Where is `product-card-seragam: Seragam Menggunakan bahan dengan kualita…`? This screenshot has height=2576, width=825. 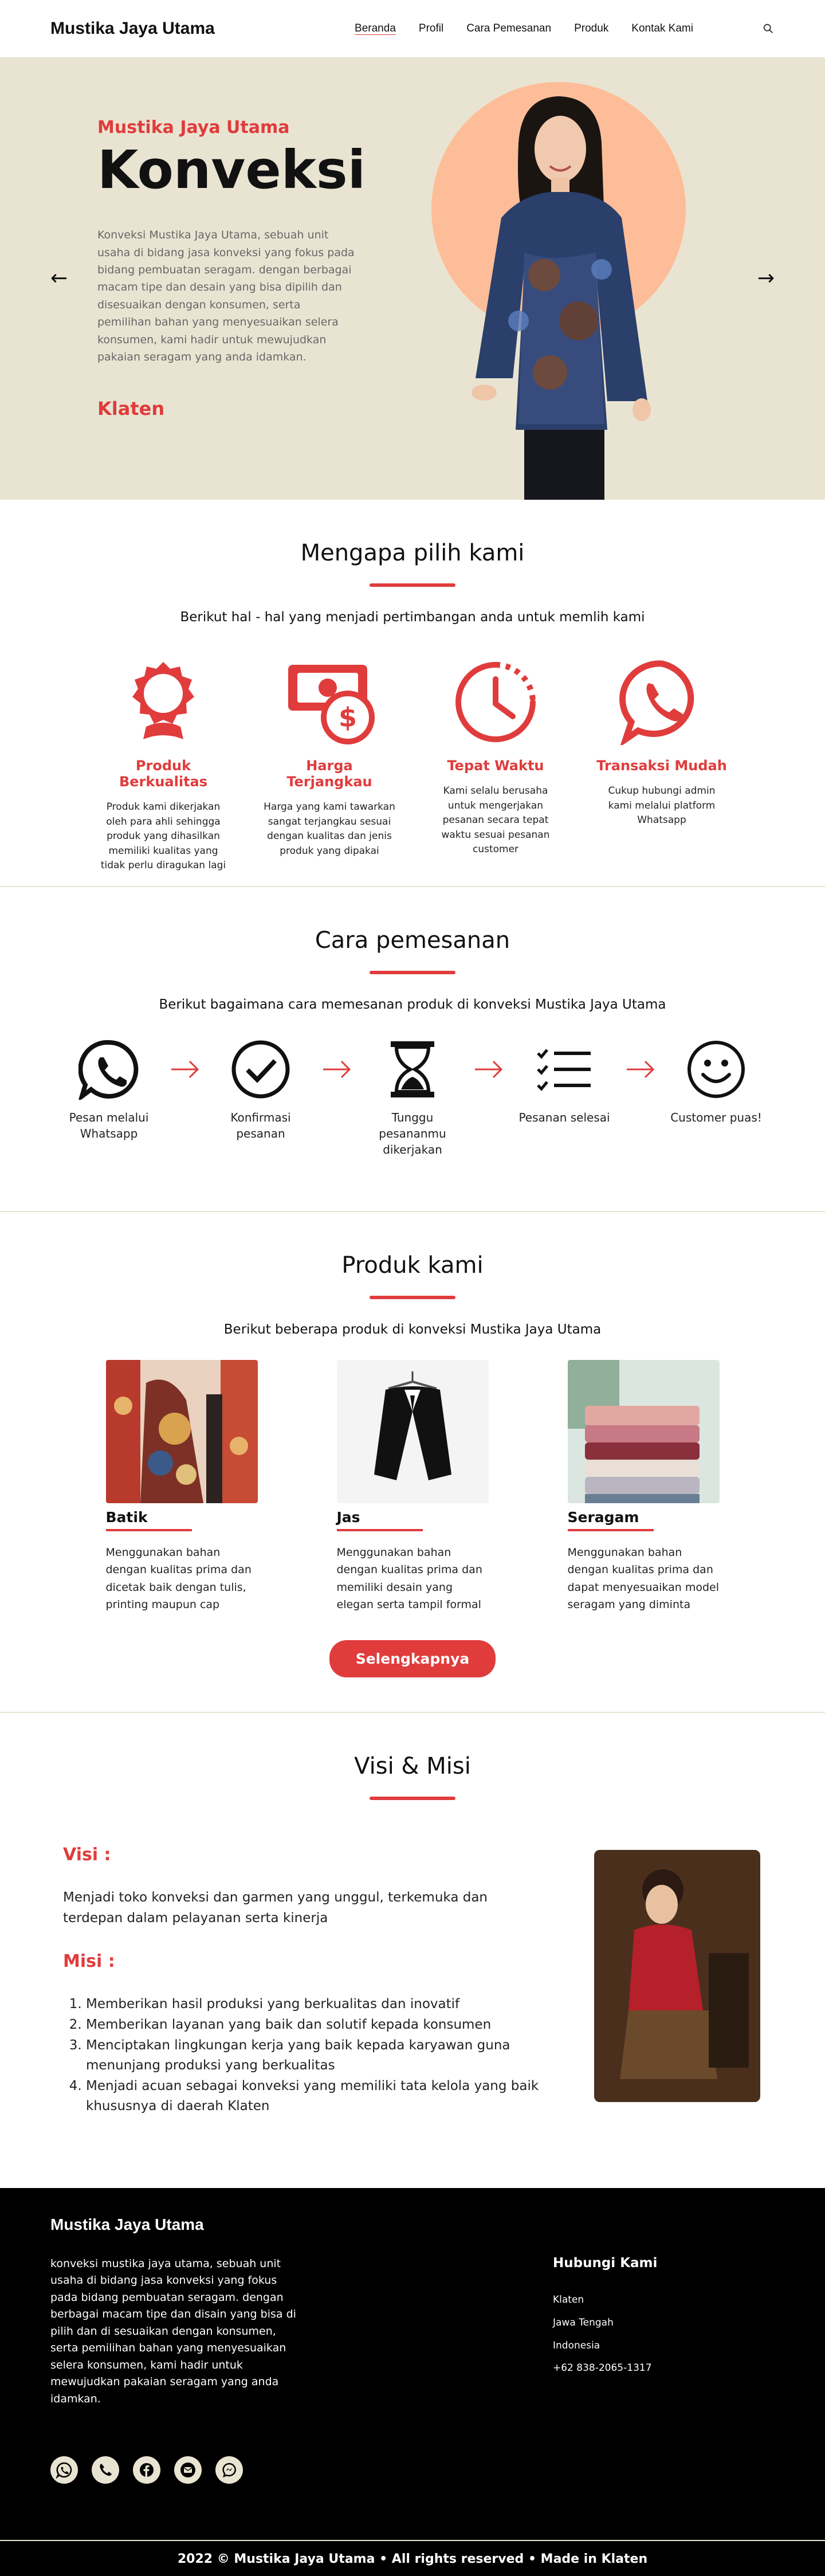 product-card-seragam: Seragam Menggunakan bahan dengan kualita… is located at coordinates (643, 1487).